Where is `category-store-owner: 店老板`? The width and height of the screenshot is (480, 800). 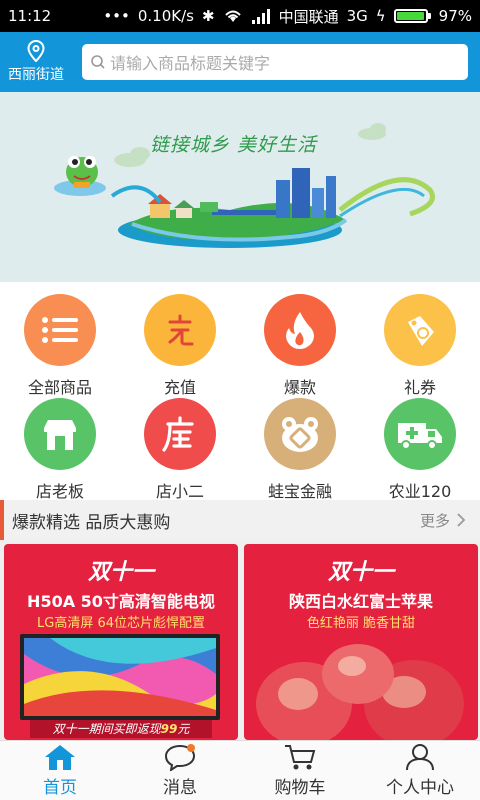 category-store-owner: 店老板 is located at coordinates (60, 450).